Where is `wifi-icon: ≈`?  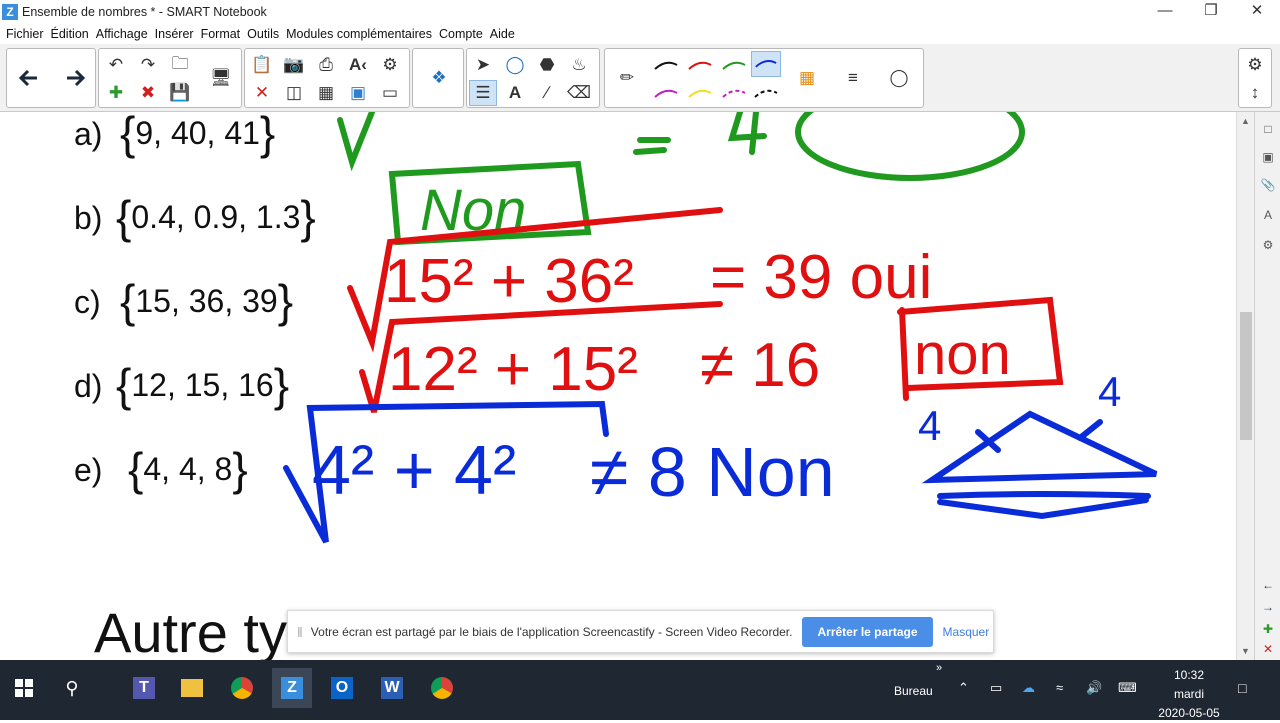
wifi-icon: ≈ is located at coordinates (1059, 687).